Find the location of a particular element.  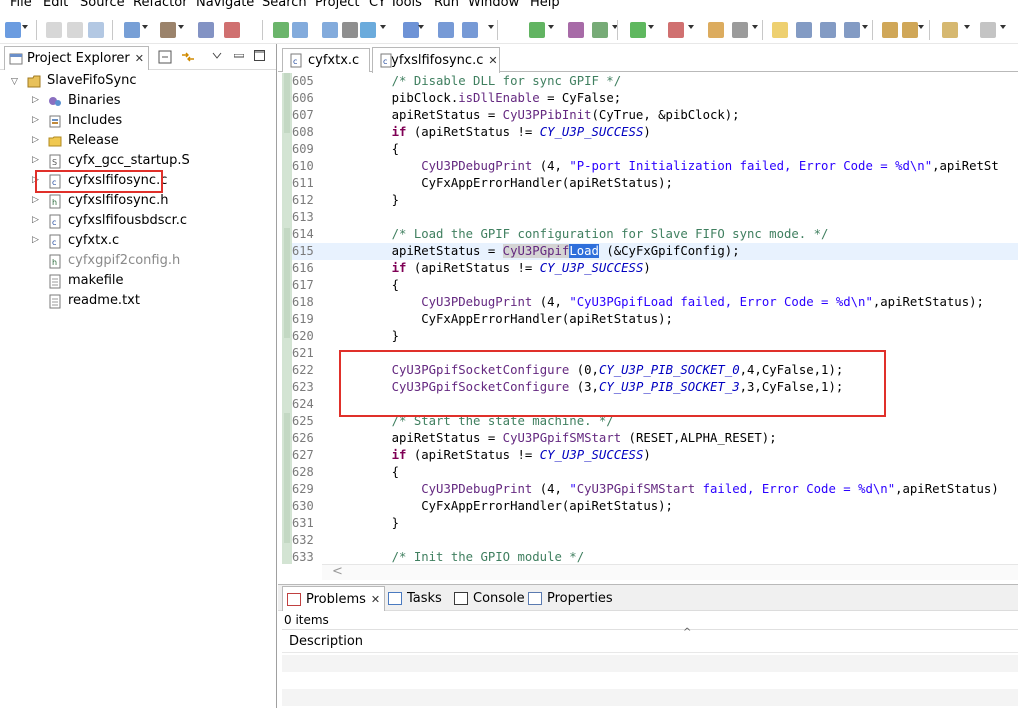

project-icon is located at coordinates (300, 30).